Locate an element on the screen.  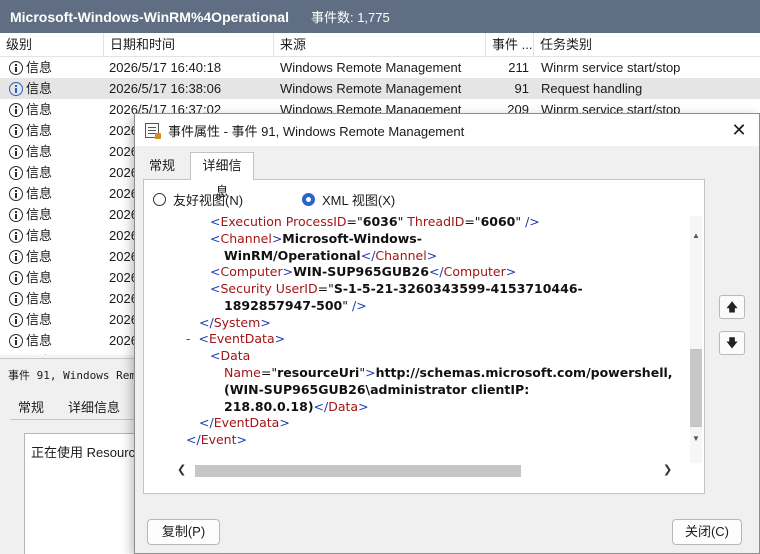
xml-thread-id: 6060 is located at coordinates (498, 222).